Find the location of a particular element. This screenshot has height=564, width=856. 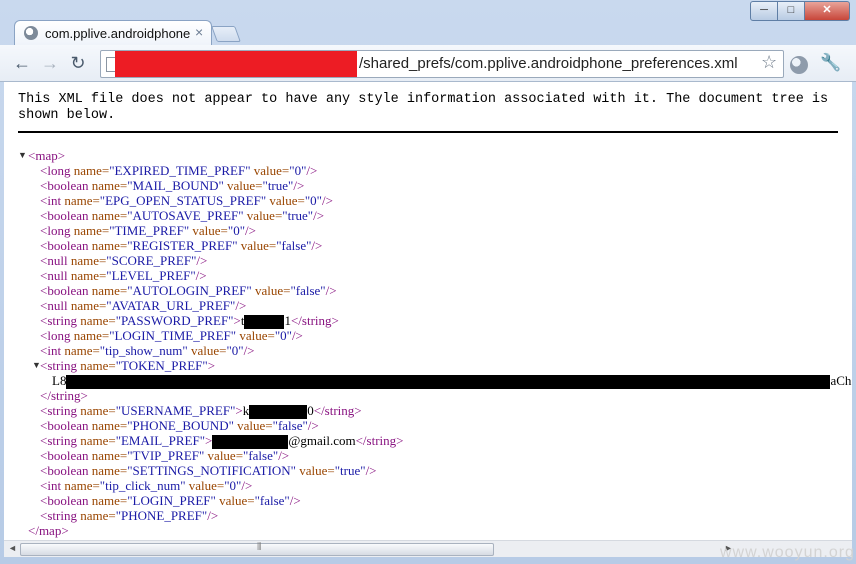

tab-strip: com.pplive.androidphone × ─ □ ✕ is located at coordinates (428, 23).